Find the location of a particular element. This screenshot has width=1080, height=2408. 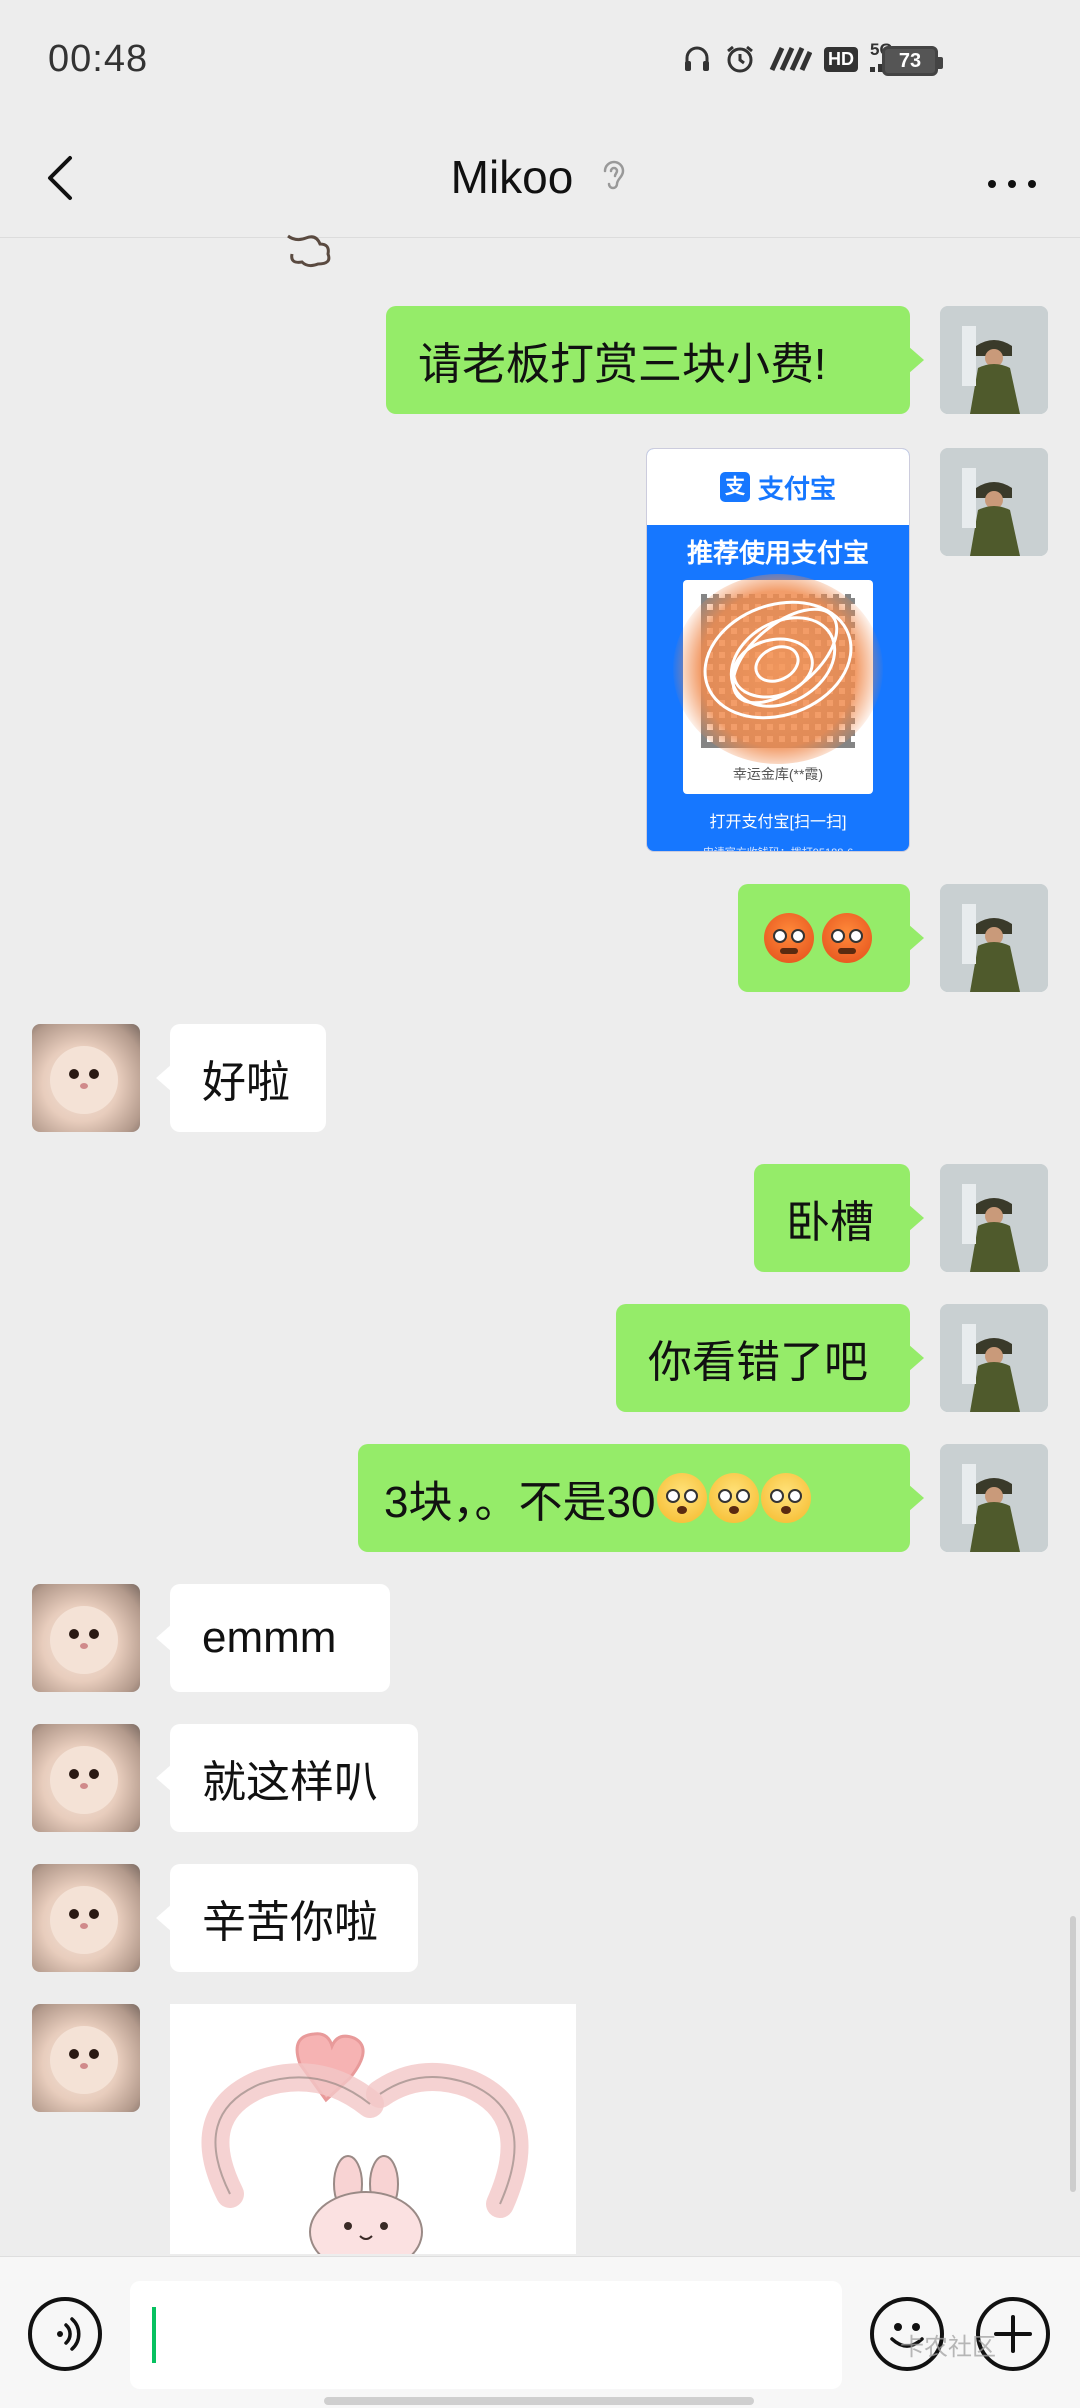

message-input is located at coordinates (486, 2335).